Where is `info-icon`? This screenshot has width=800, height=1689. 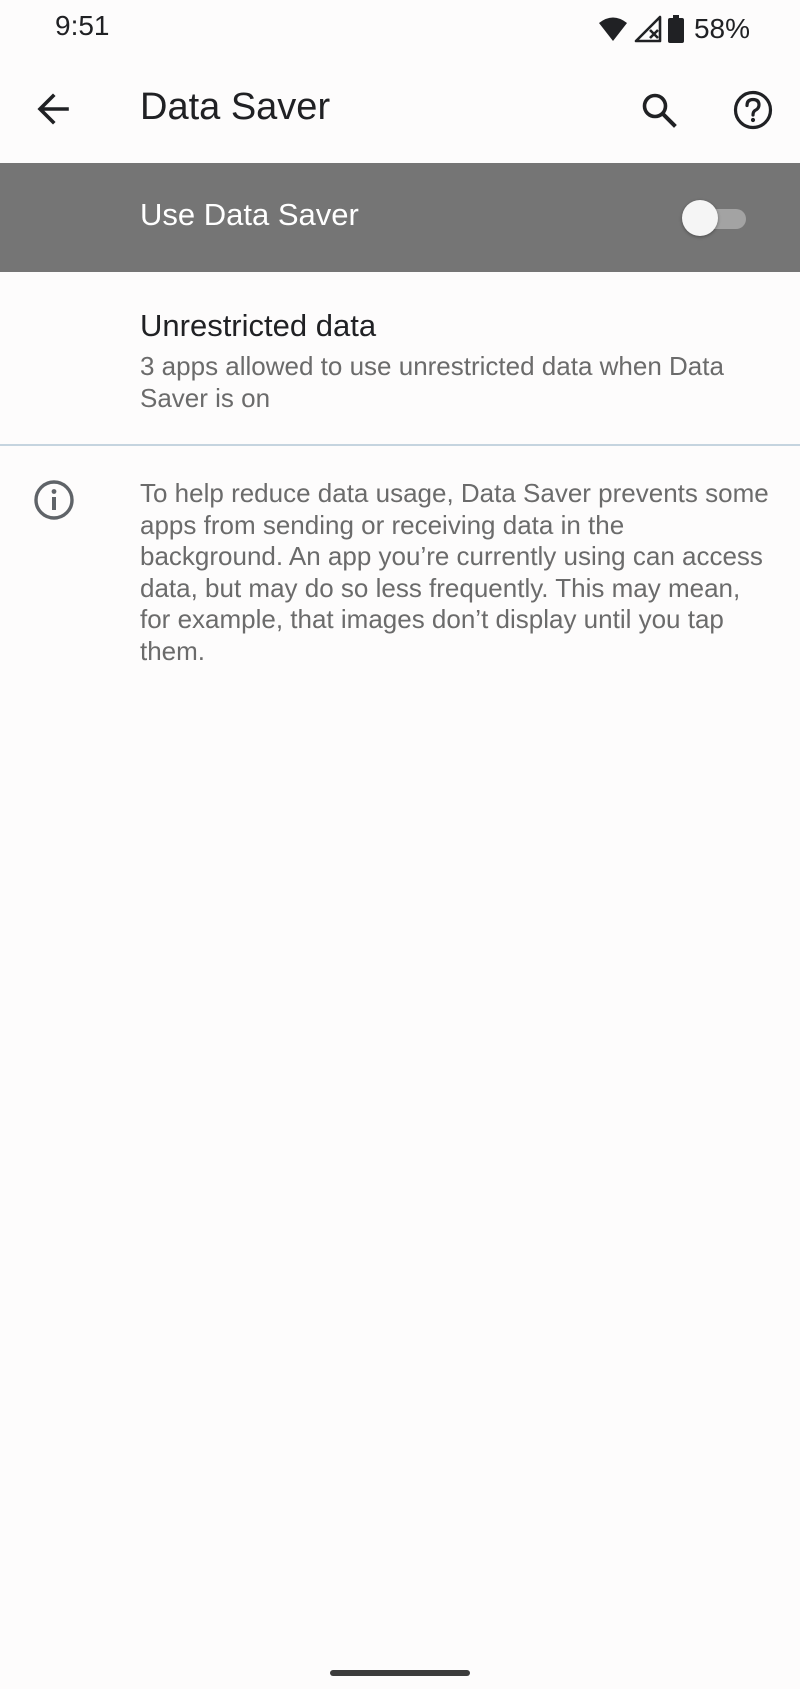
info-icon is located at coordinates (54, 500).